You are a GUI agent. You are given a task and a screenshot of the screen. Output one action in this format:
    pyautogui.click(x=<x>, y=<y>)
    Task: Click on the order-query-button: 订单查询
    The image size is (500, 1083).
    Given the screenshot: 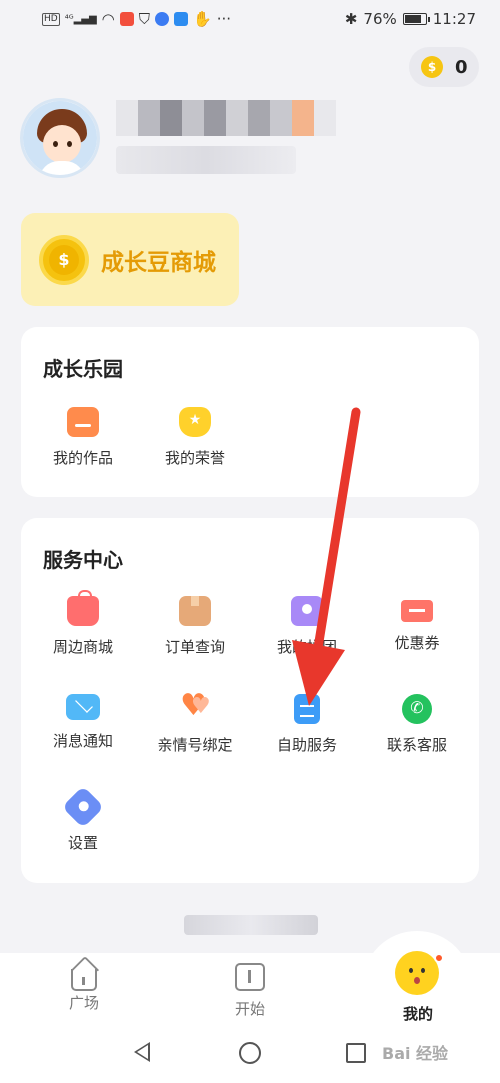 What is the action you would take?
    pyautogui.click(x=195, y=626)
    